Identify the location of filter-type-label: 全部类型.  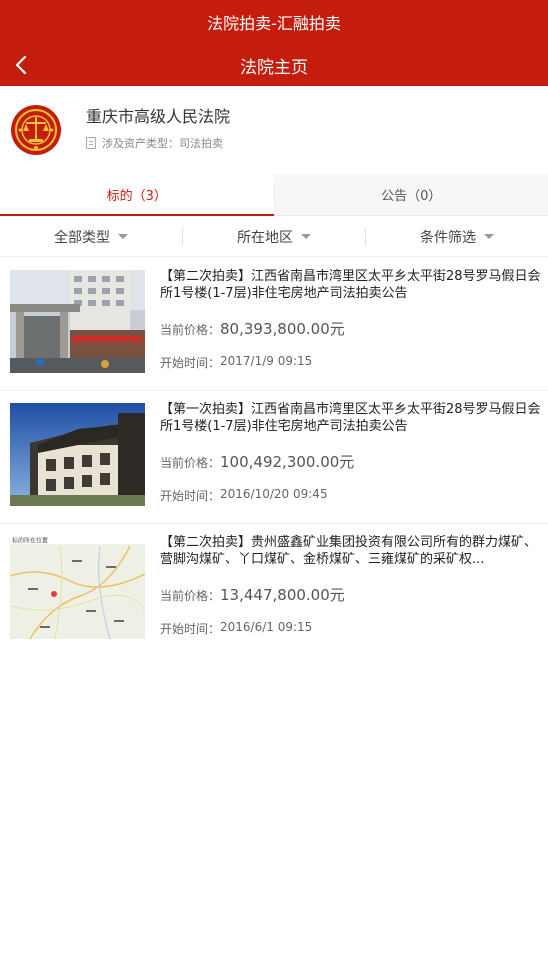
(82, 237).